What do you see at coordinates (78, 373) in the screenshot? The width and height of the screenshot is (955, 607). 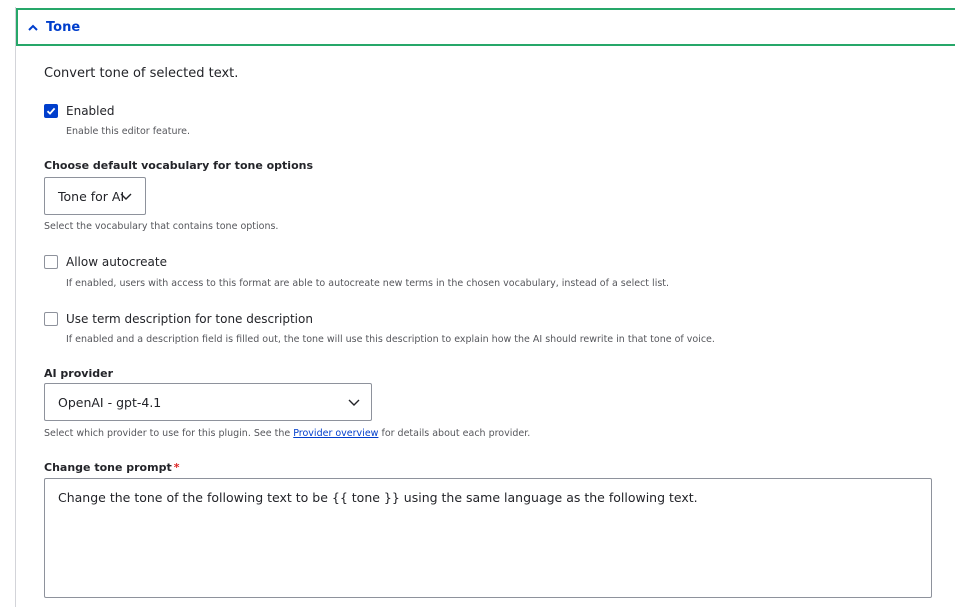 I see `provider-label: AI provider` at bounding box center [78, 373].